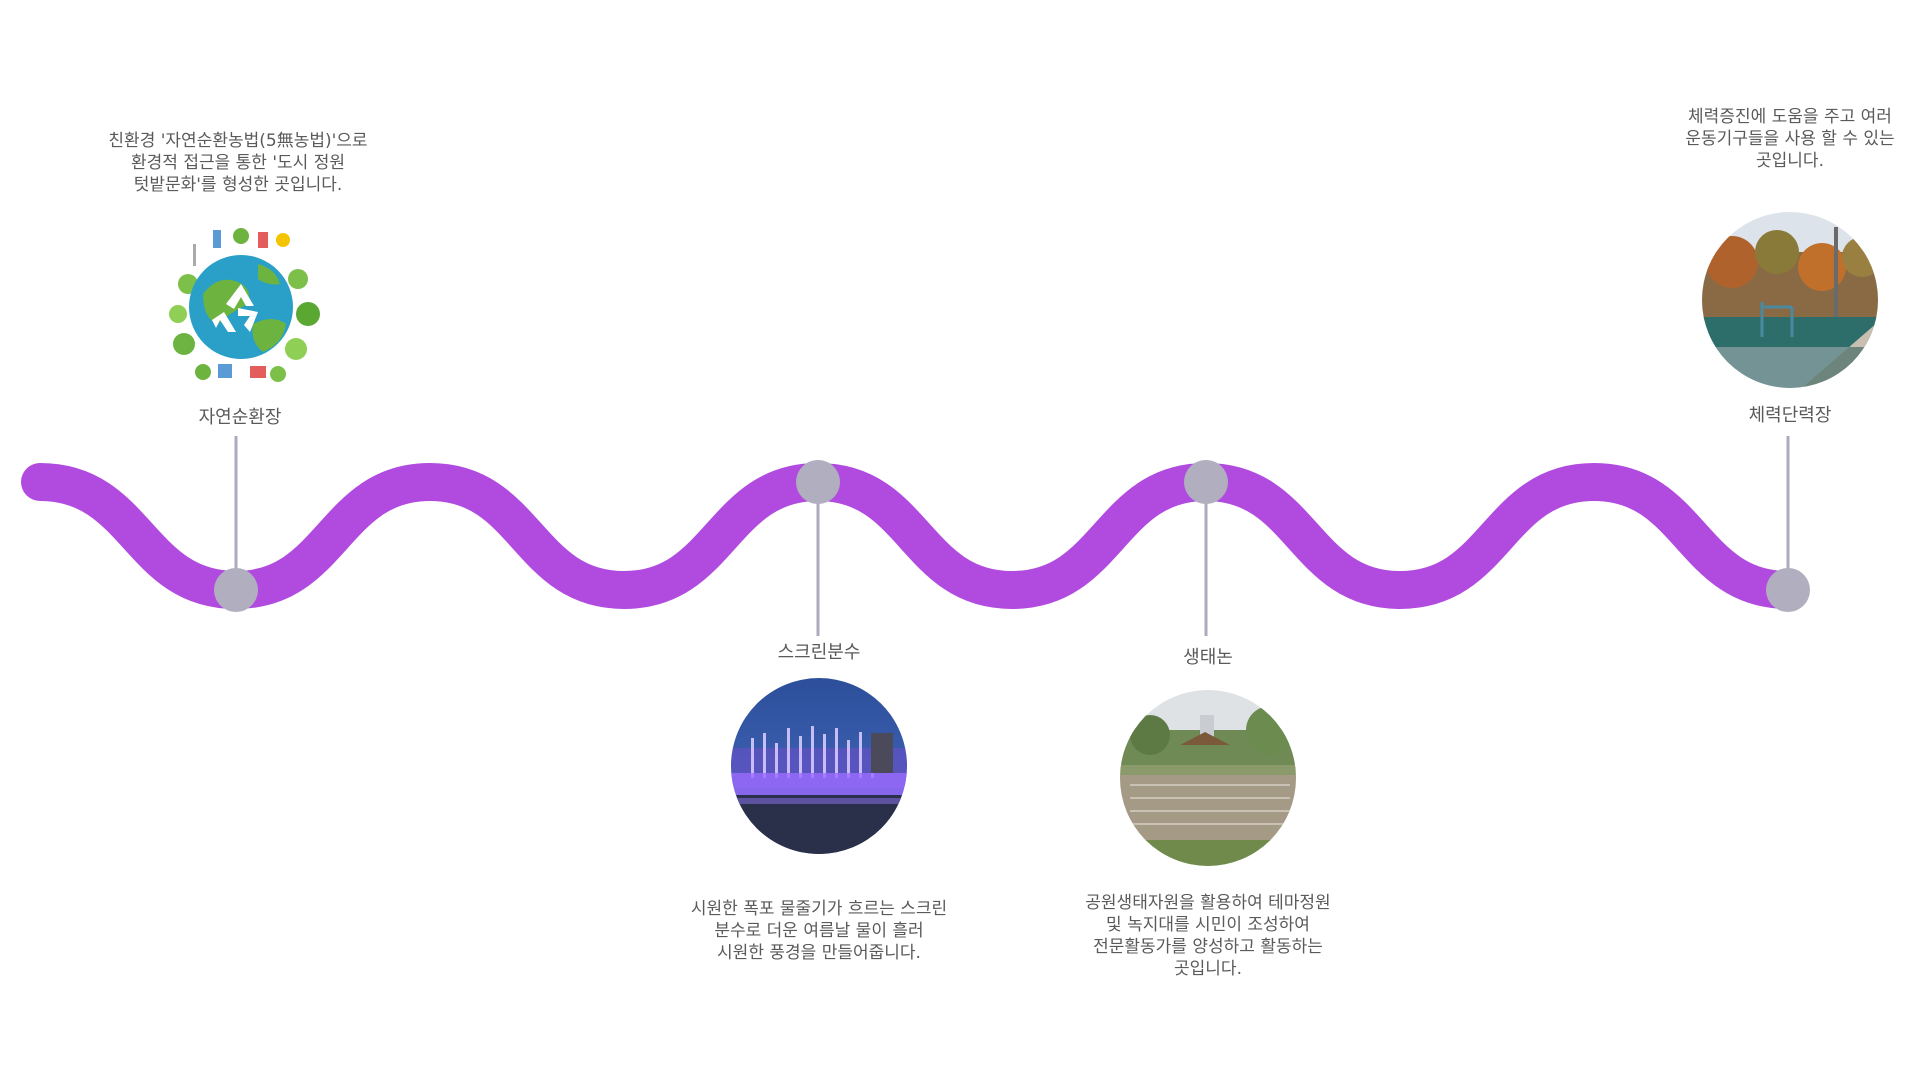  What do you see at coordinates (1206, 482) in the screenshot?
I see `timeline-node-eco-paddy` at bounding box center [1206, 482].